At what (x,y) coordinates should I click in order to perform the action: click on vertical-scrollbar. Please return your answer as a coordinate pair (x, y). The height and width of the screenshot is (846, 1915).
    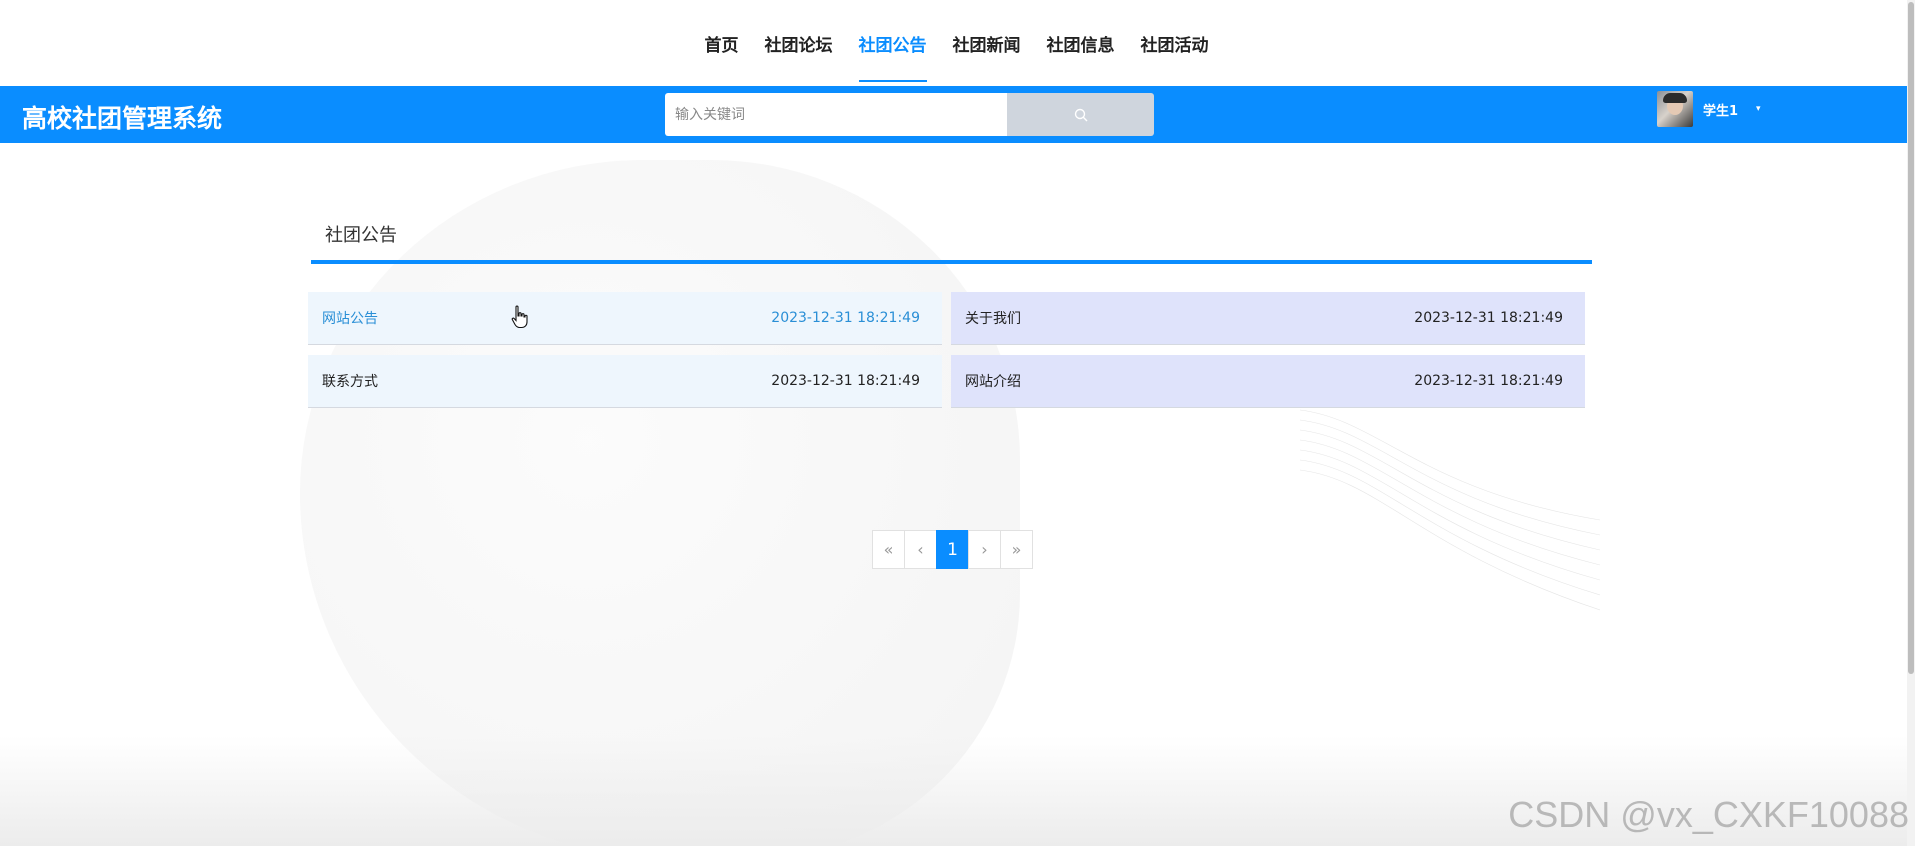
    Looking at the image, I should click on (1911, 423).